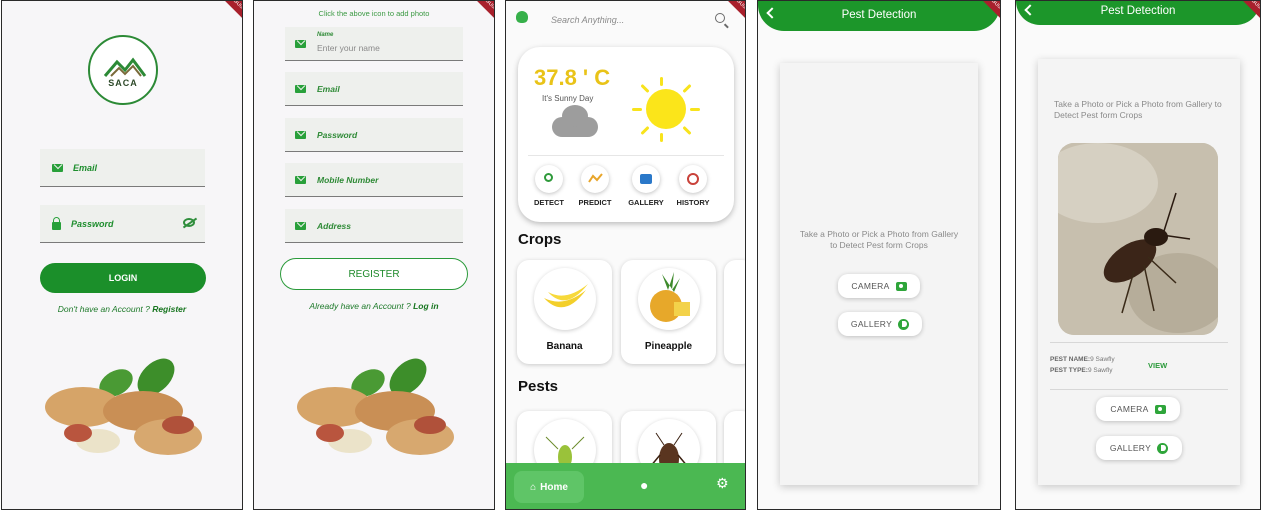 The width and height of the screenshot is (1262, 510). I want to click on crop-card-banana: Banana, so click(564, 312).